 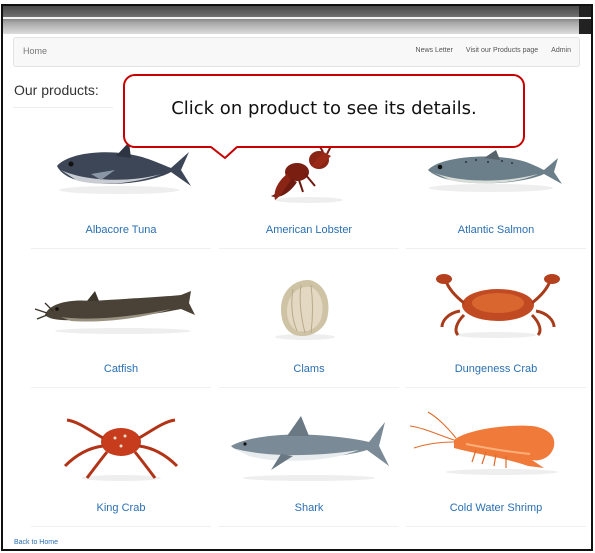 What do you see at coordinates (324, 108) in the screenshot?
I see `callout-text: Click on product to see its details.` at bounding box center [324, 108].